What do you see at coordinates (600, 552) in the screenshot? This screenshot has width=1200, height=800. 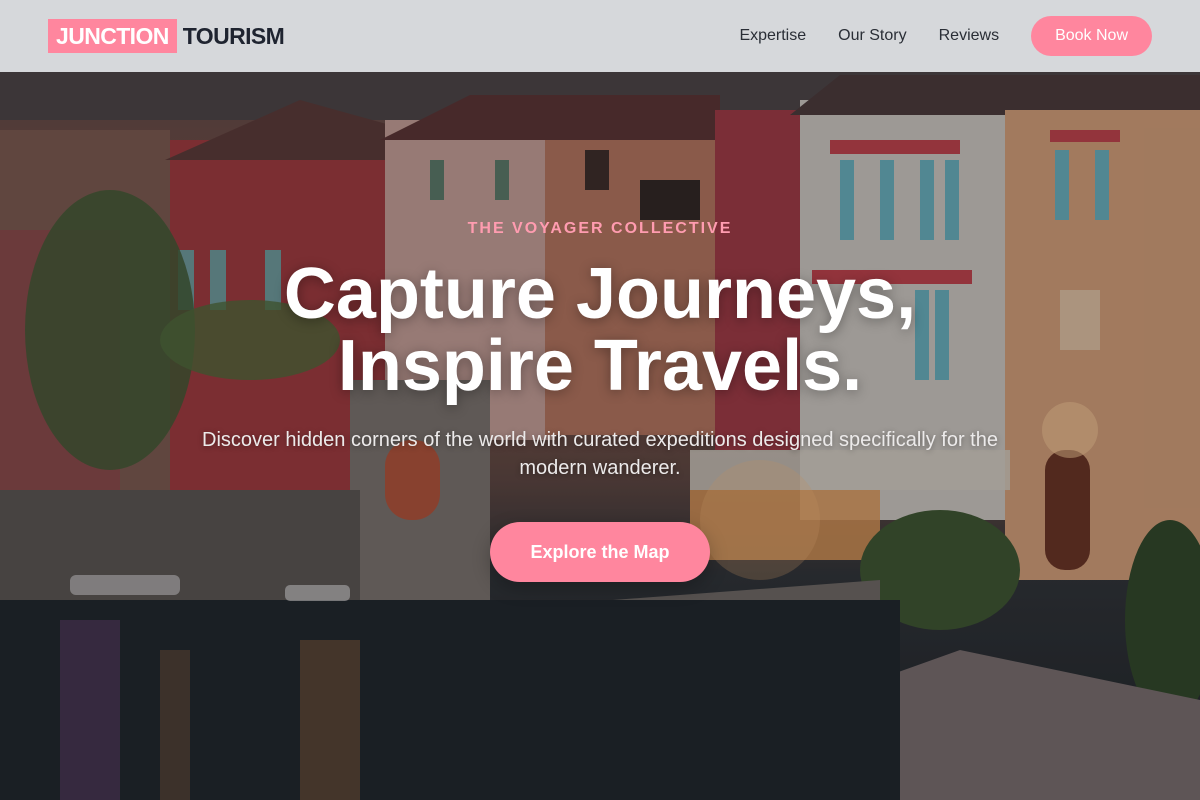 I see `explore-map-button: Explore the Map` at bounding box center [600, 552].